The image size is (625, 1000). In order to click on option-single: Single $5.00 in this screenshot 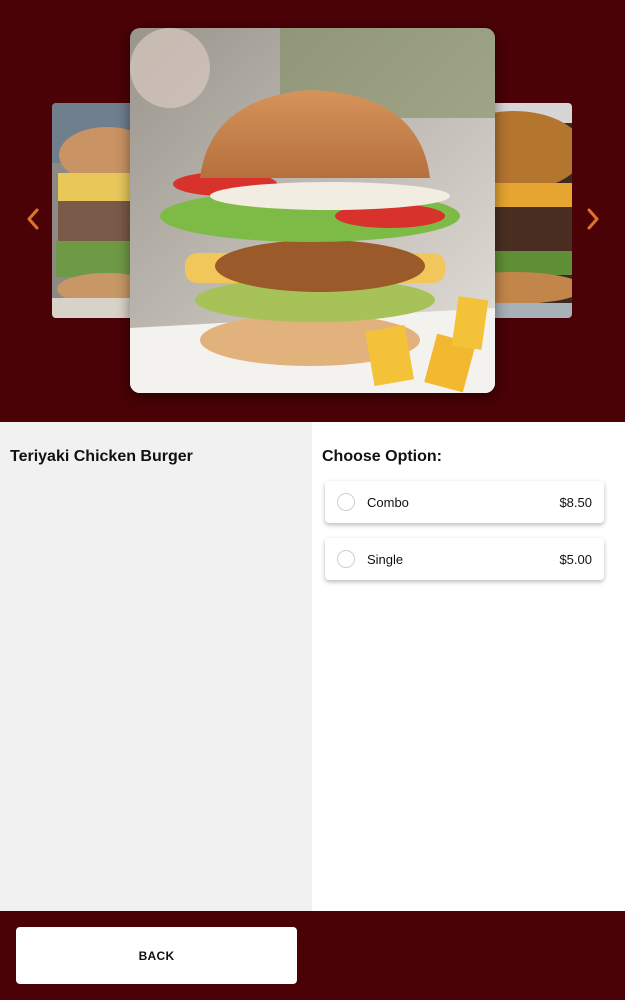, I will do `click(464, 559)`.